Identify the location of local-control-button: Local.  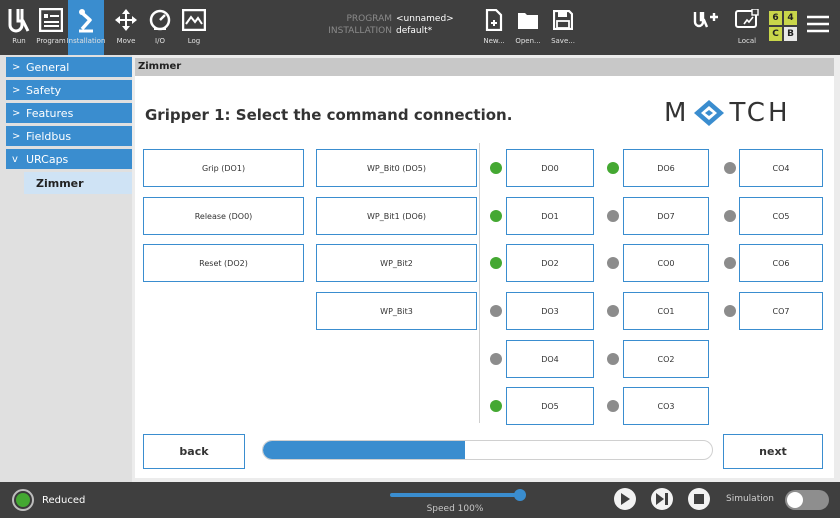
(747, 27).